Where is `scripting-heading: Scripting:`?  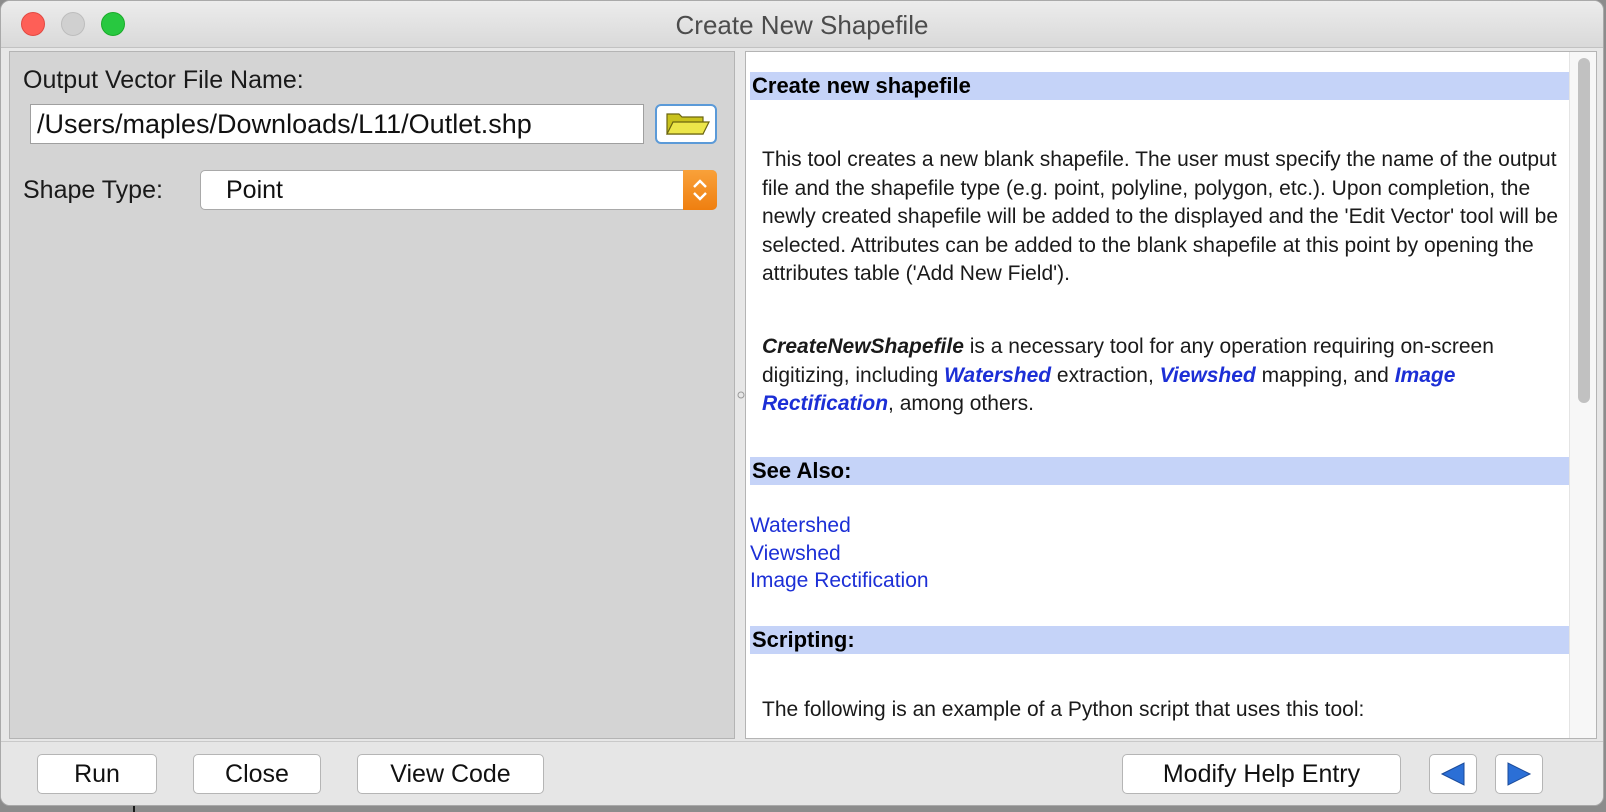
scripting-heading: Scripting: is located at coordinates (1160, 640).